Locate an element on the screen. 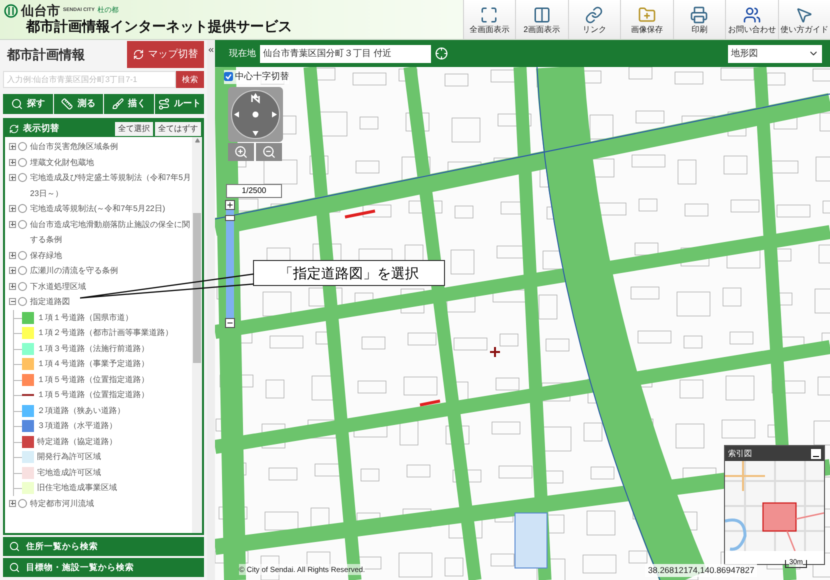 The height and width of the screenshot is (580, 830). toolbar-button: お問い合わせ is located at coordinates (751, 19).